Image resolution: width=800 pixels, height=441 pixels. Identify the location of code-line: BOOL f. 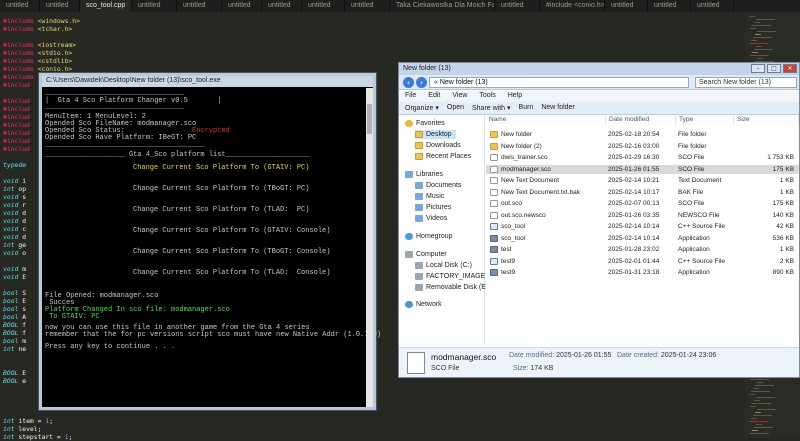
(14, 325).